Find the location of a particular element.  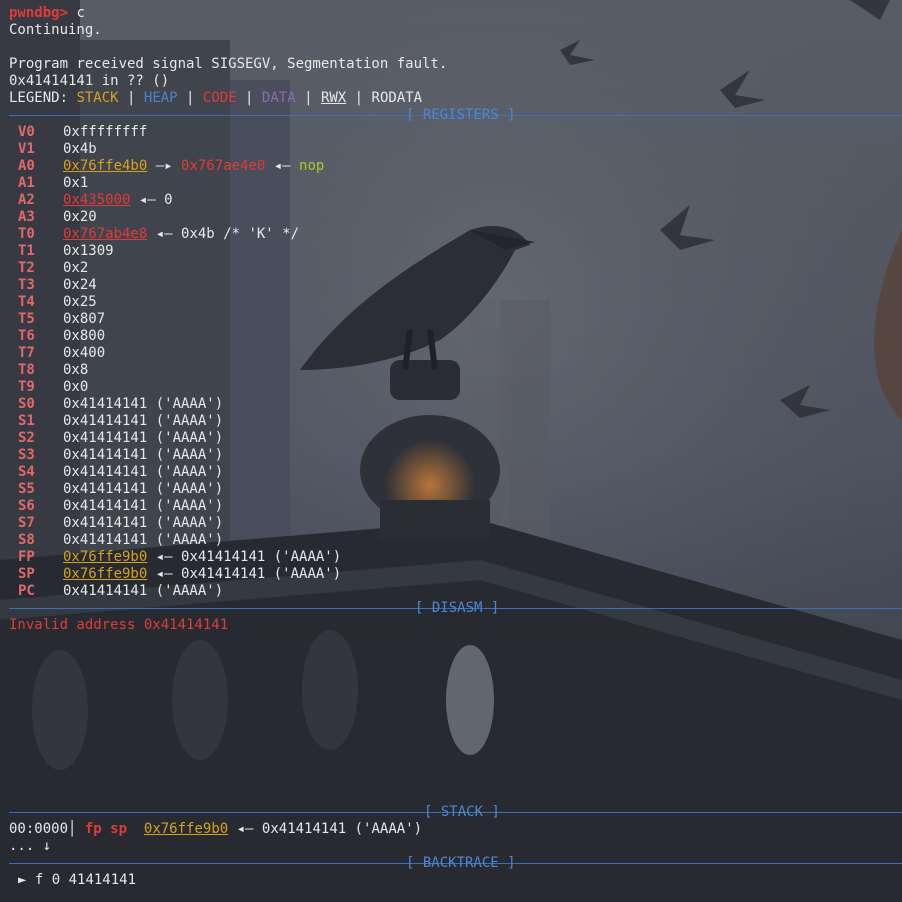

register-row: T6 0x800 is located at coordinates (62, 336).